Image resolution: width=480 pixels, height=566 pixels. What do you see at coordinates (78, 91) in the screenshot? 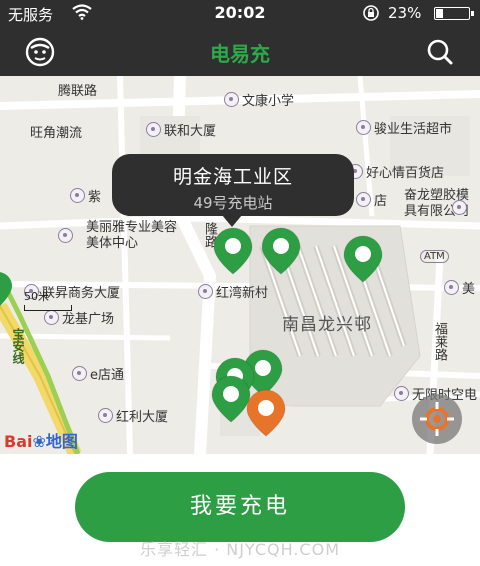
I see `poi-tenglian-road: 腾联路` at bounding box center [78, 91].